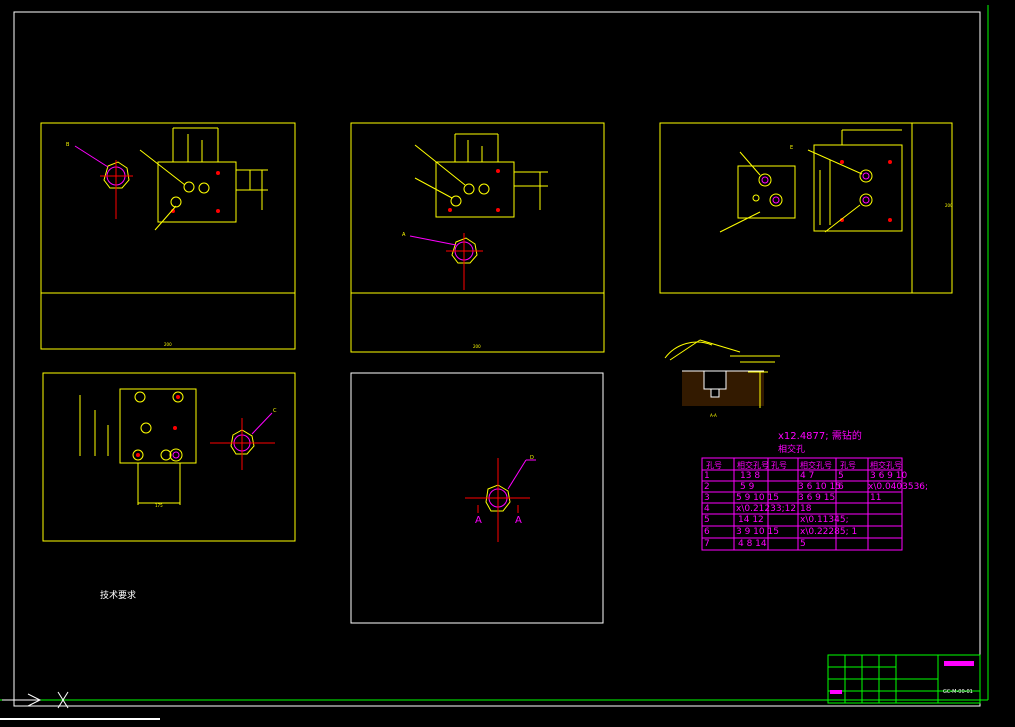 This screenshot has height=727, width=1015. I want to click on hole-table-cell: 3 6 10 15, so click(819, 487).